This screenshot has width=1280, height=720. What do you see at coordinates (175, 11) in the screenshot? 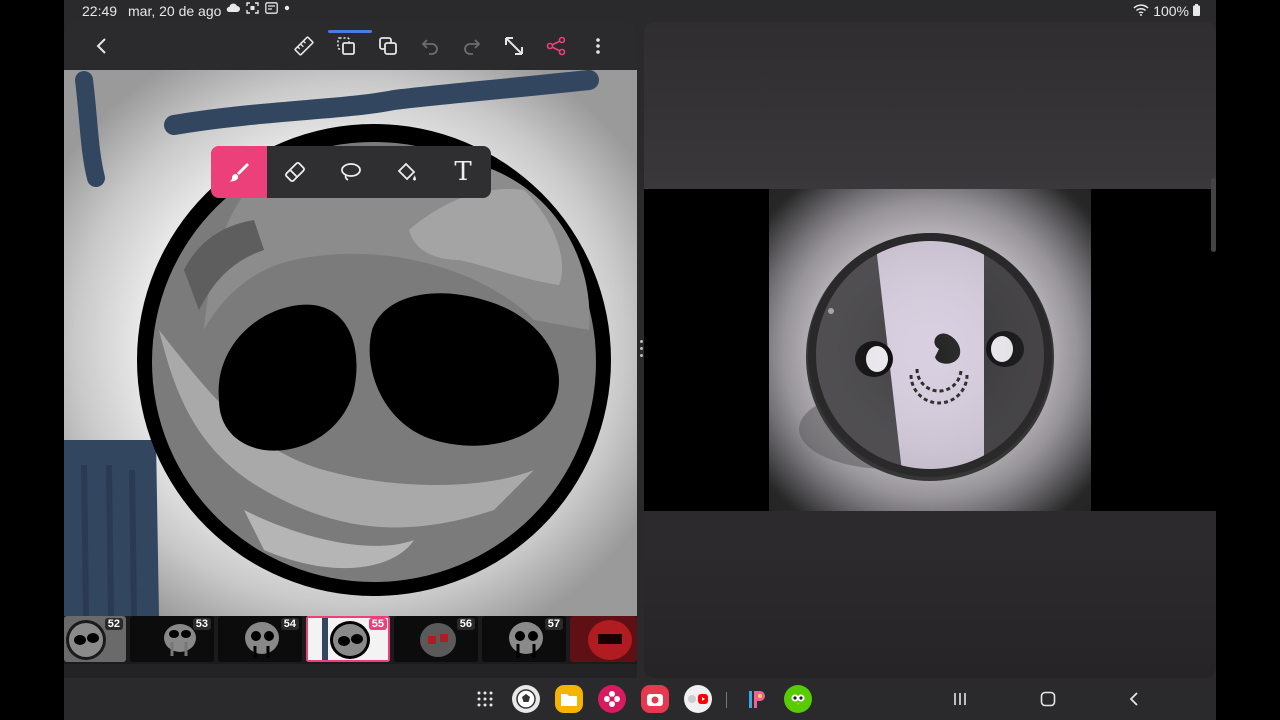
I see `status-date: mar, 20 de ago` at bounding box center [175, 11].